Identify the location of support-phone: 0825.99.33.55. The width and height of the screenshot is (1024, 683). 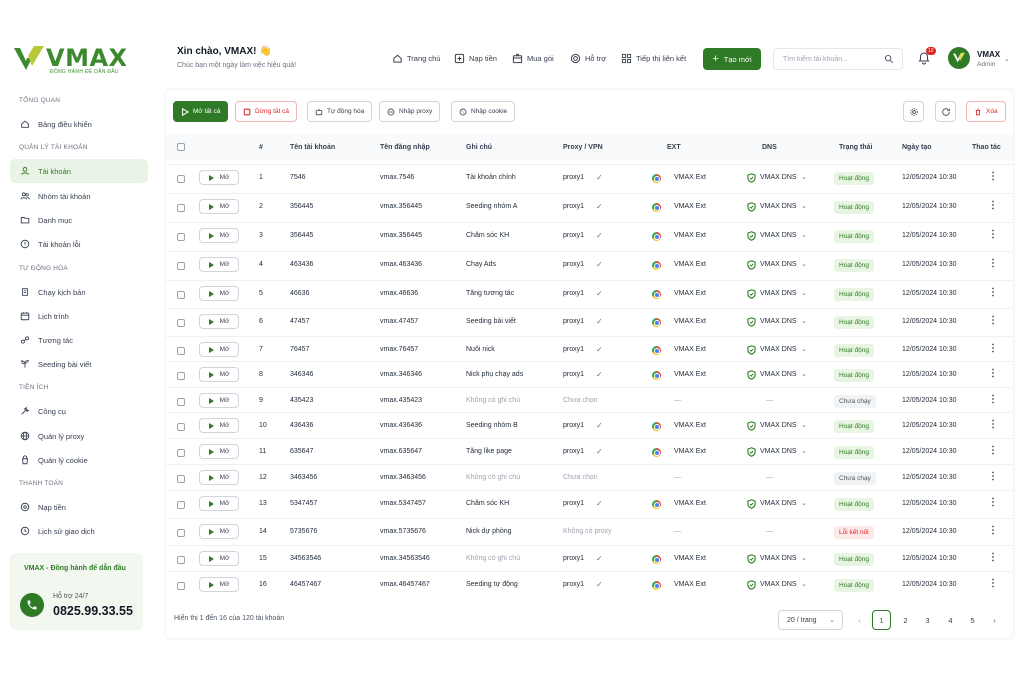
(93, 611).